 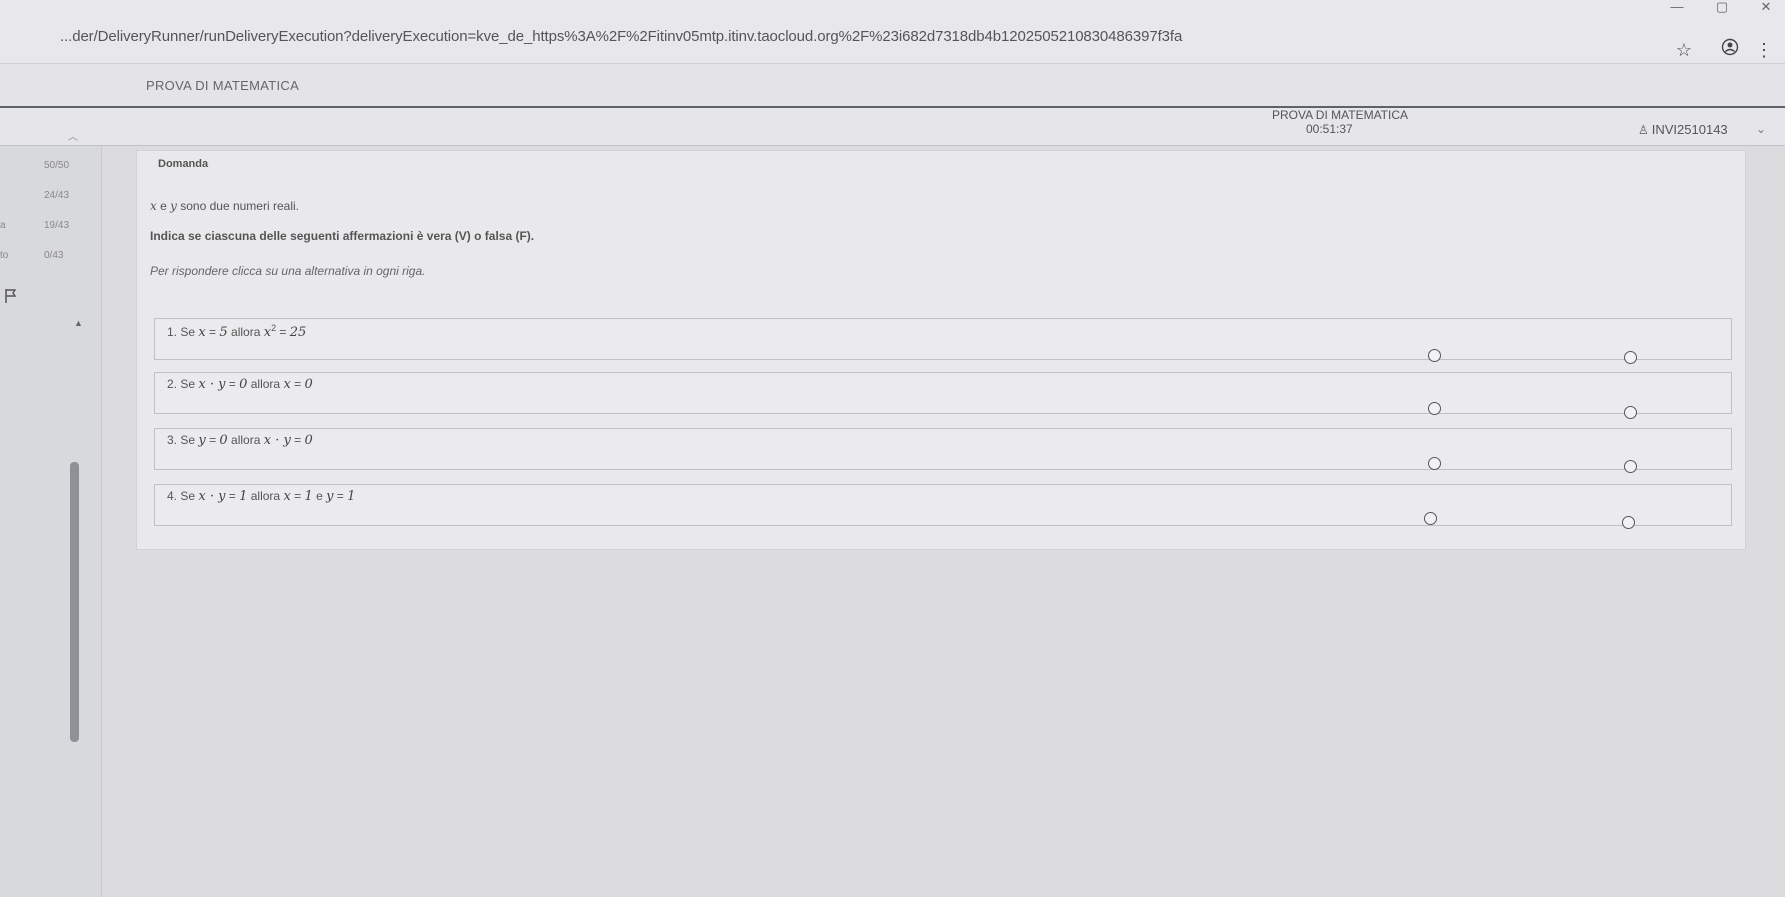 I want to click on sidebar-section: a 19/43, so click(x=51, y=229).